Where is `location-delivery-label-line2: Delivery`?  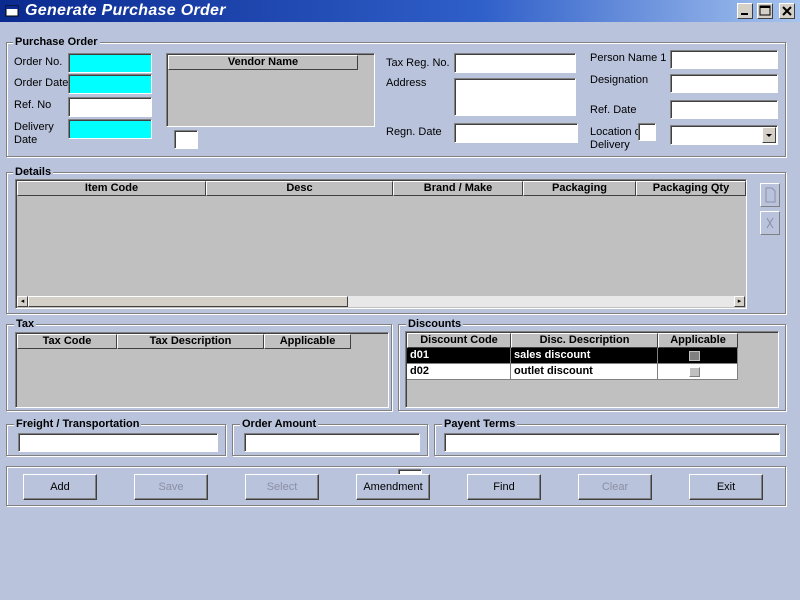
location-delivery-label-line2: Delivery is located at coordinates (610, 145).